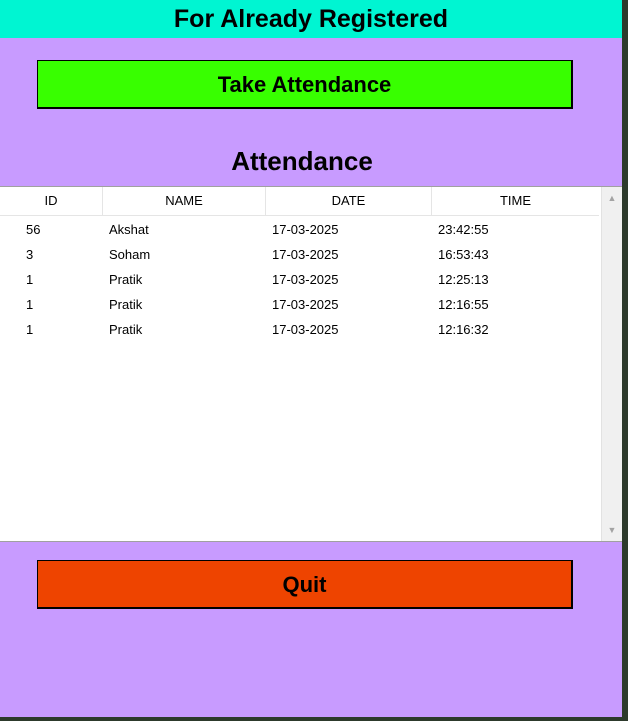 Image resolution: width=628 pixels, height=721 pixels. Describe the element at coordinates (349, 201) in the screenshot. I see `column-header-date: DATE` at that location.